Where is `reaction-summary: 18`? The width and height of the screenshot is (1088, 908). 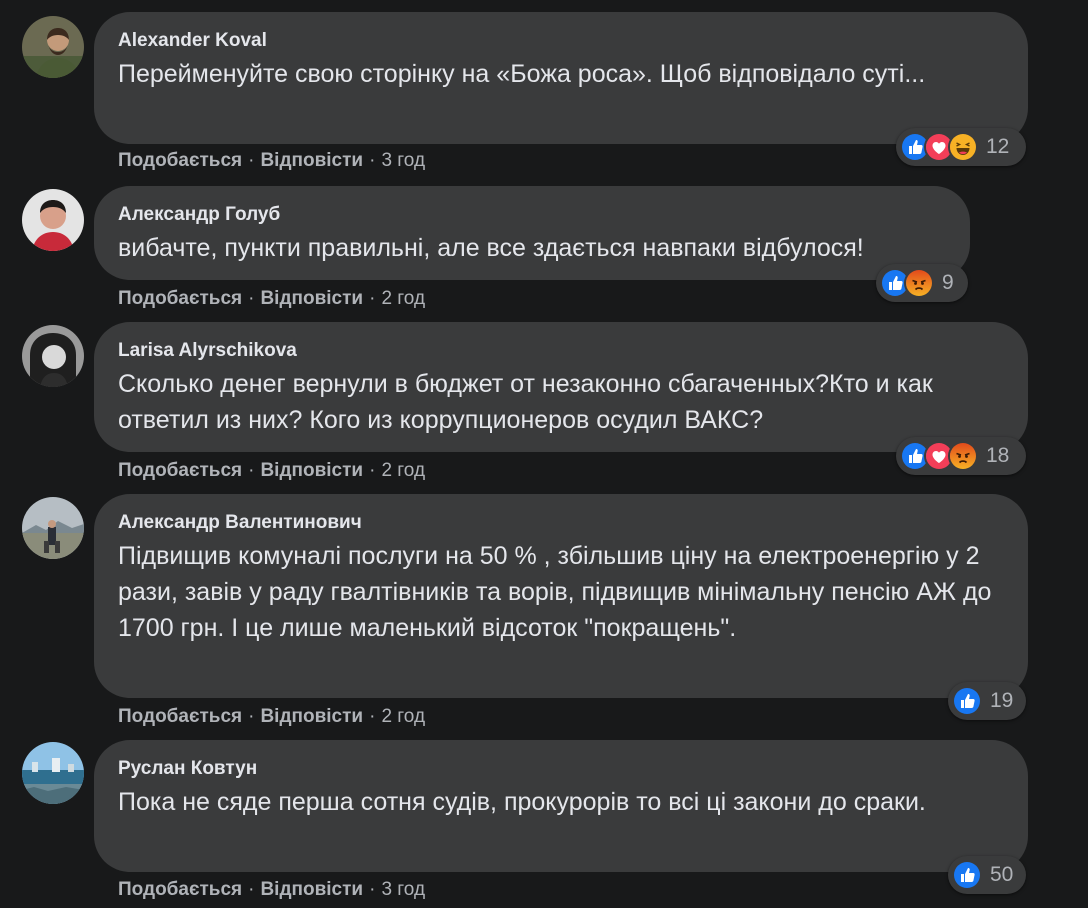
reaction-summary: 18 is located at coordinates (961, 456).